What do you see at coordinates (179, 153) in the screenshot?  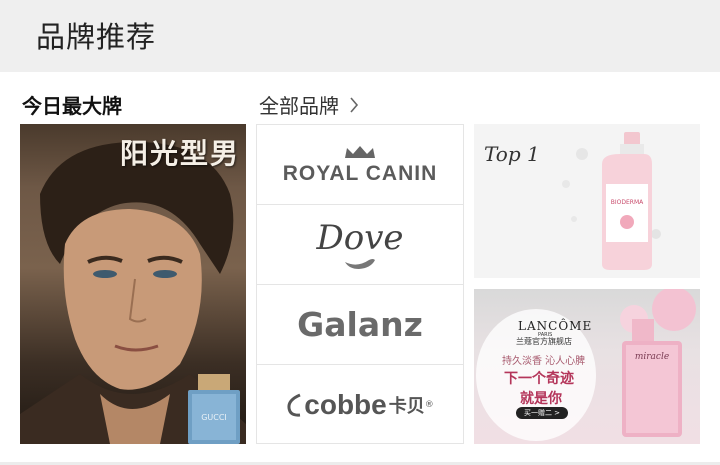 I see `promo-title: 阳光型男` at bounding box center [179, 153].